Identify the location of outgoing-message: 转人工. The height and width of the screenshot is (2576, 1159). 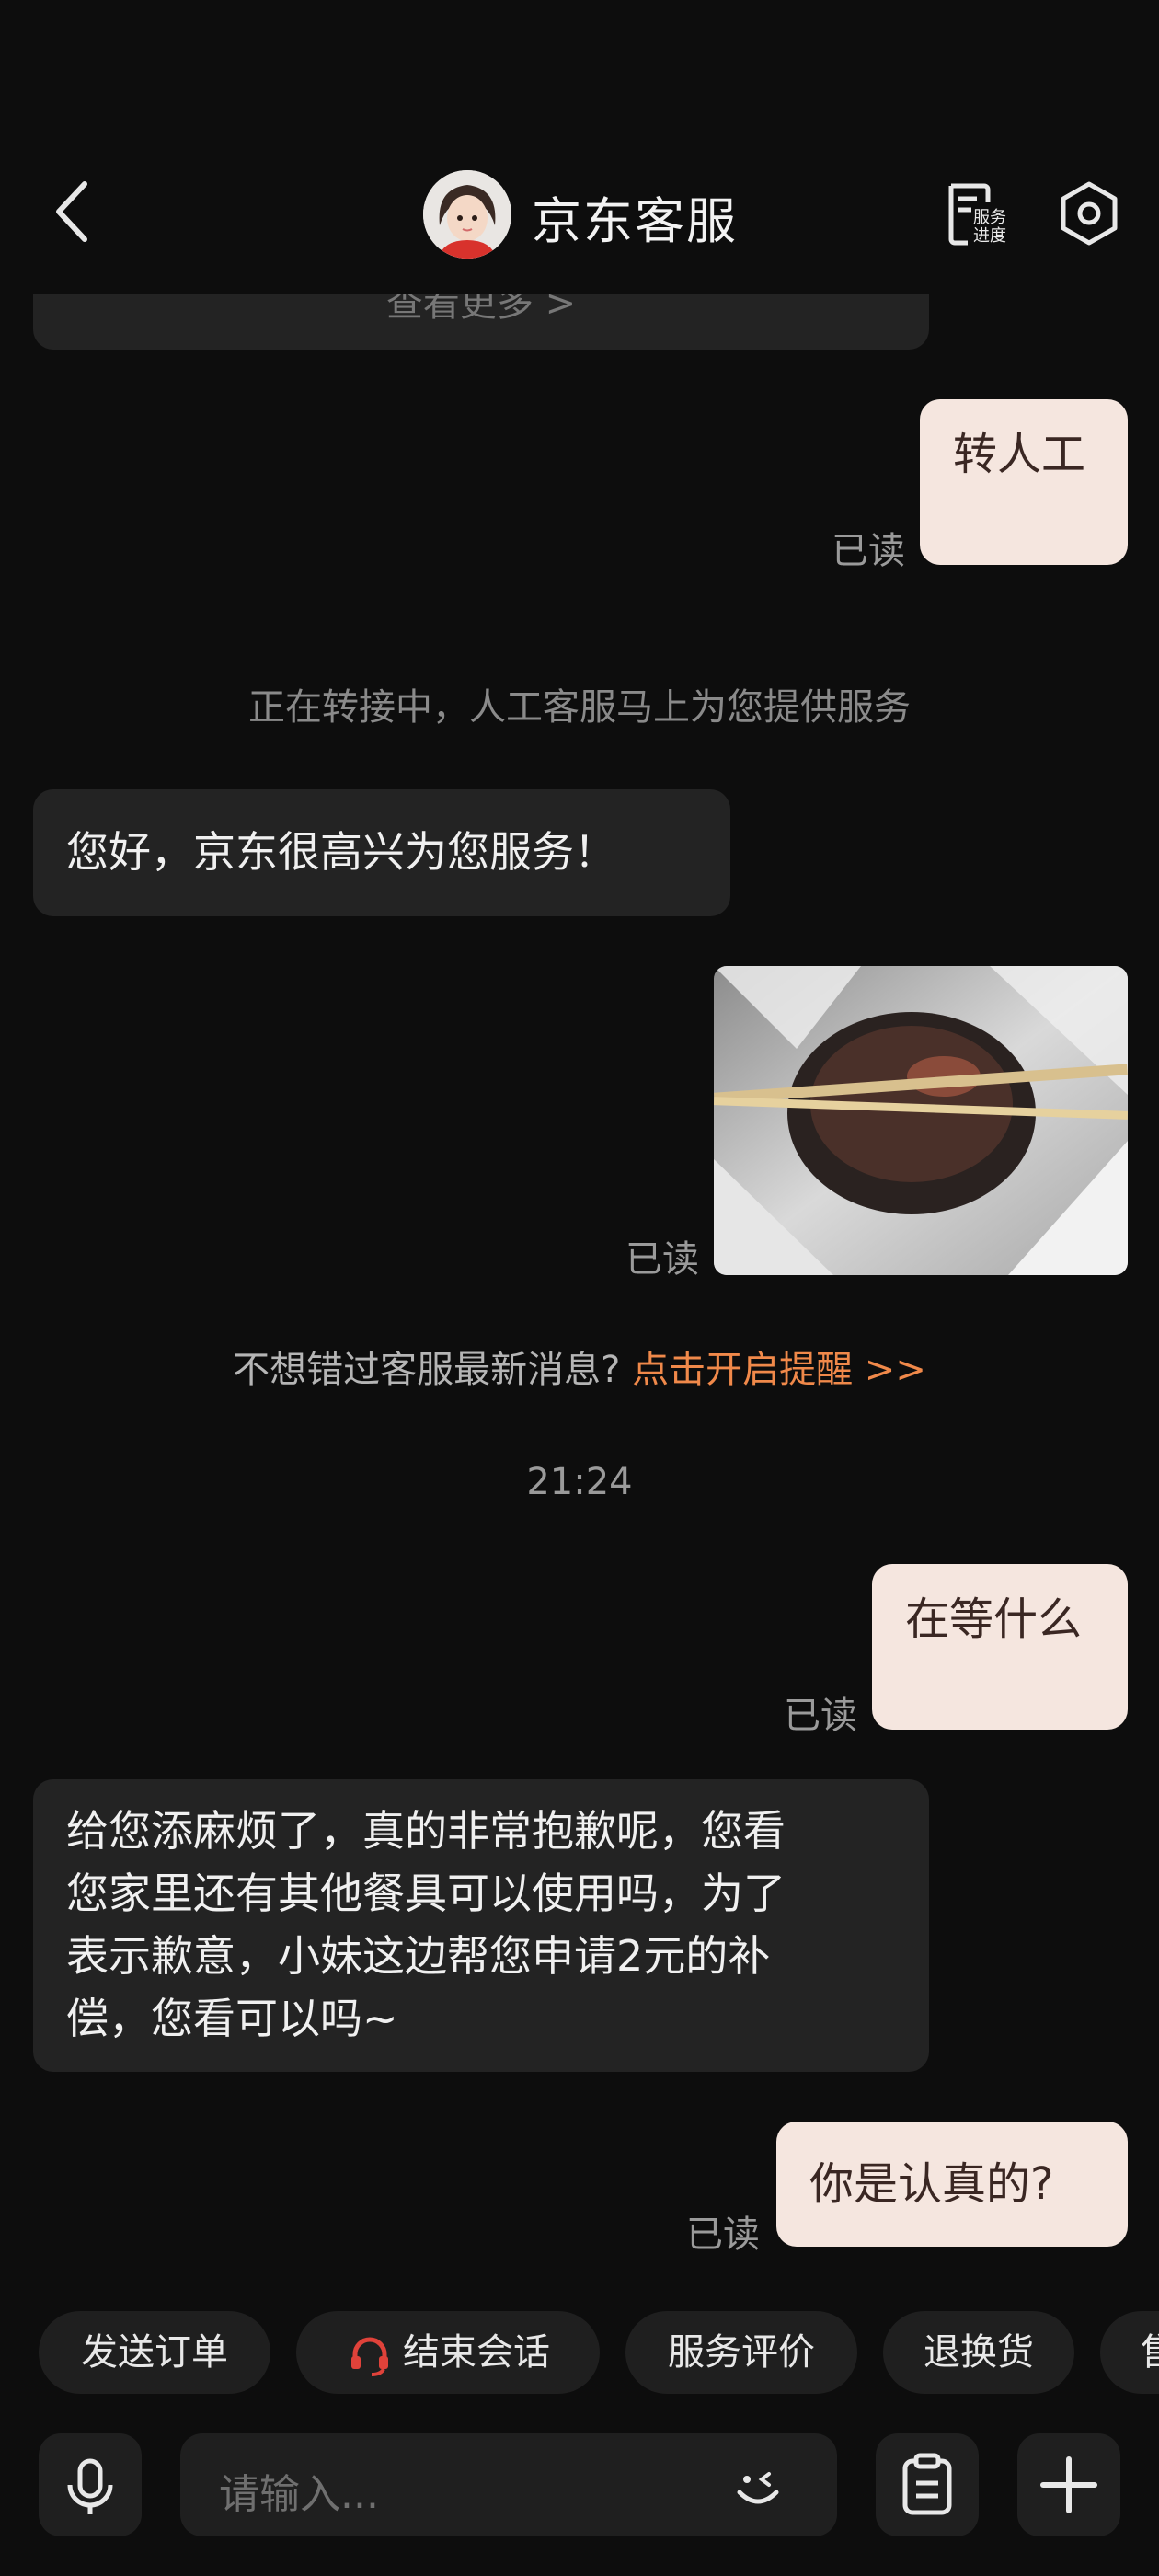
(1024, 482).